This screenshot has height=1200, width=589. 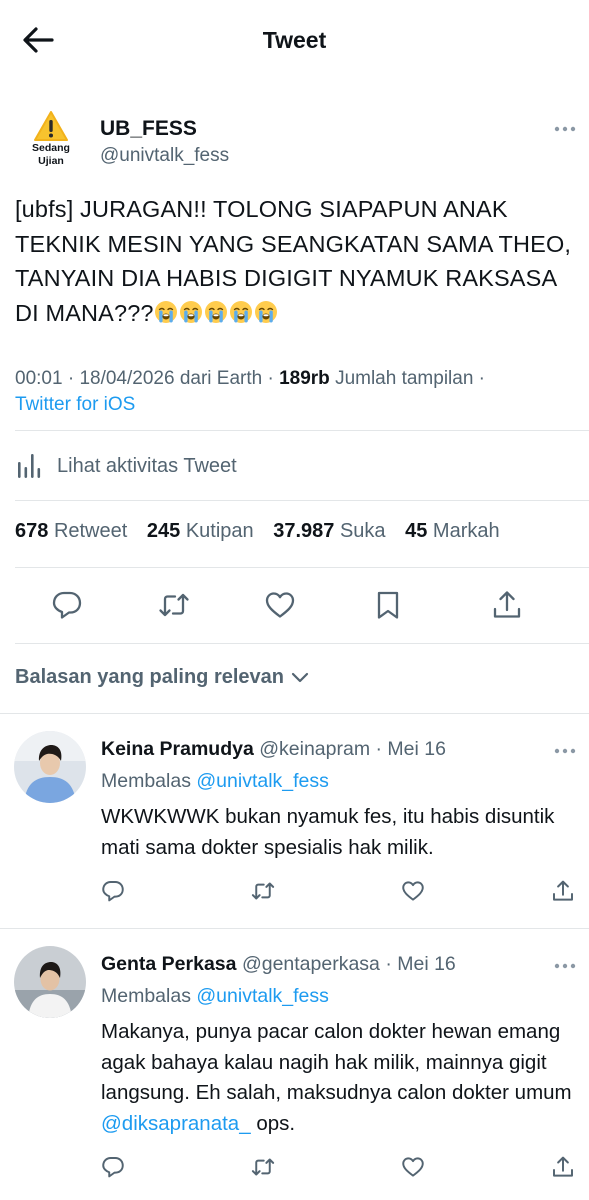 What do you see at coordinates (51, 148) in the screenshot?
I see `avatar-label: Sedang` at bounding box center [51, 148].